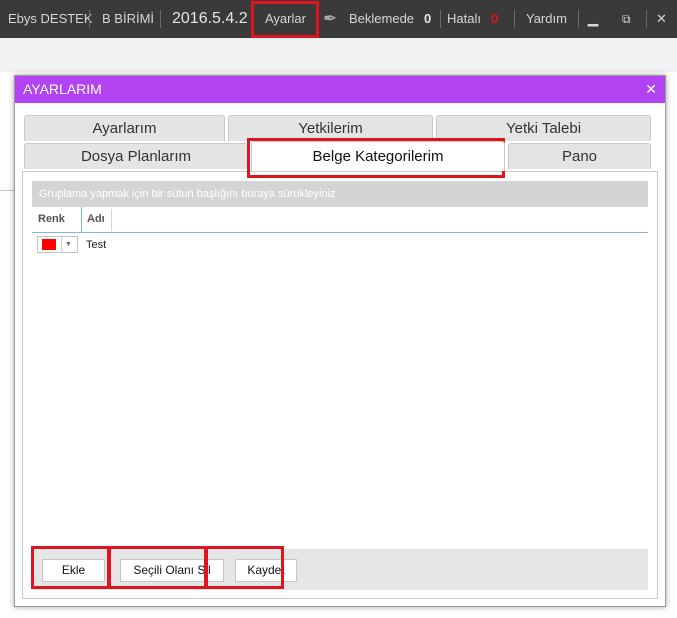 Image resolution: width=677 pixels, height=618 pixels. I want to click on error-count: 0, so click(495, 18).